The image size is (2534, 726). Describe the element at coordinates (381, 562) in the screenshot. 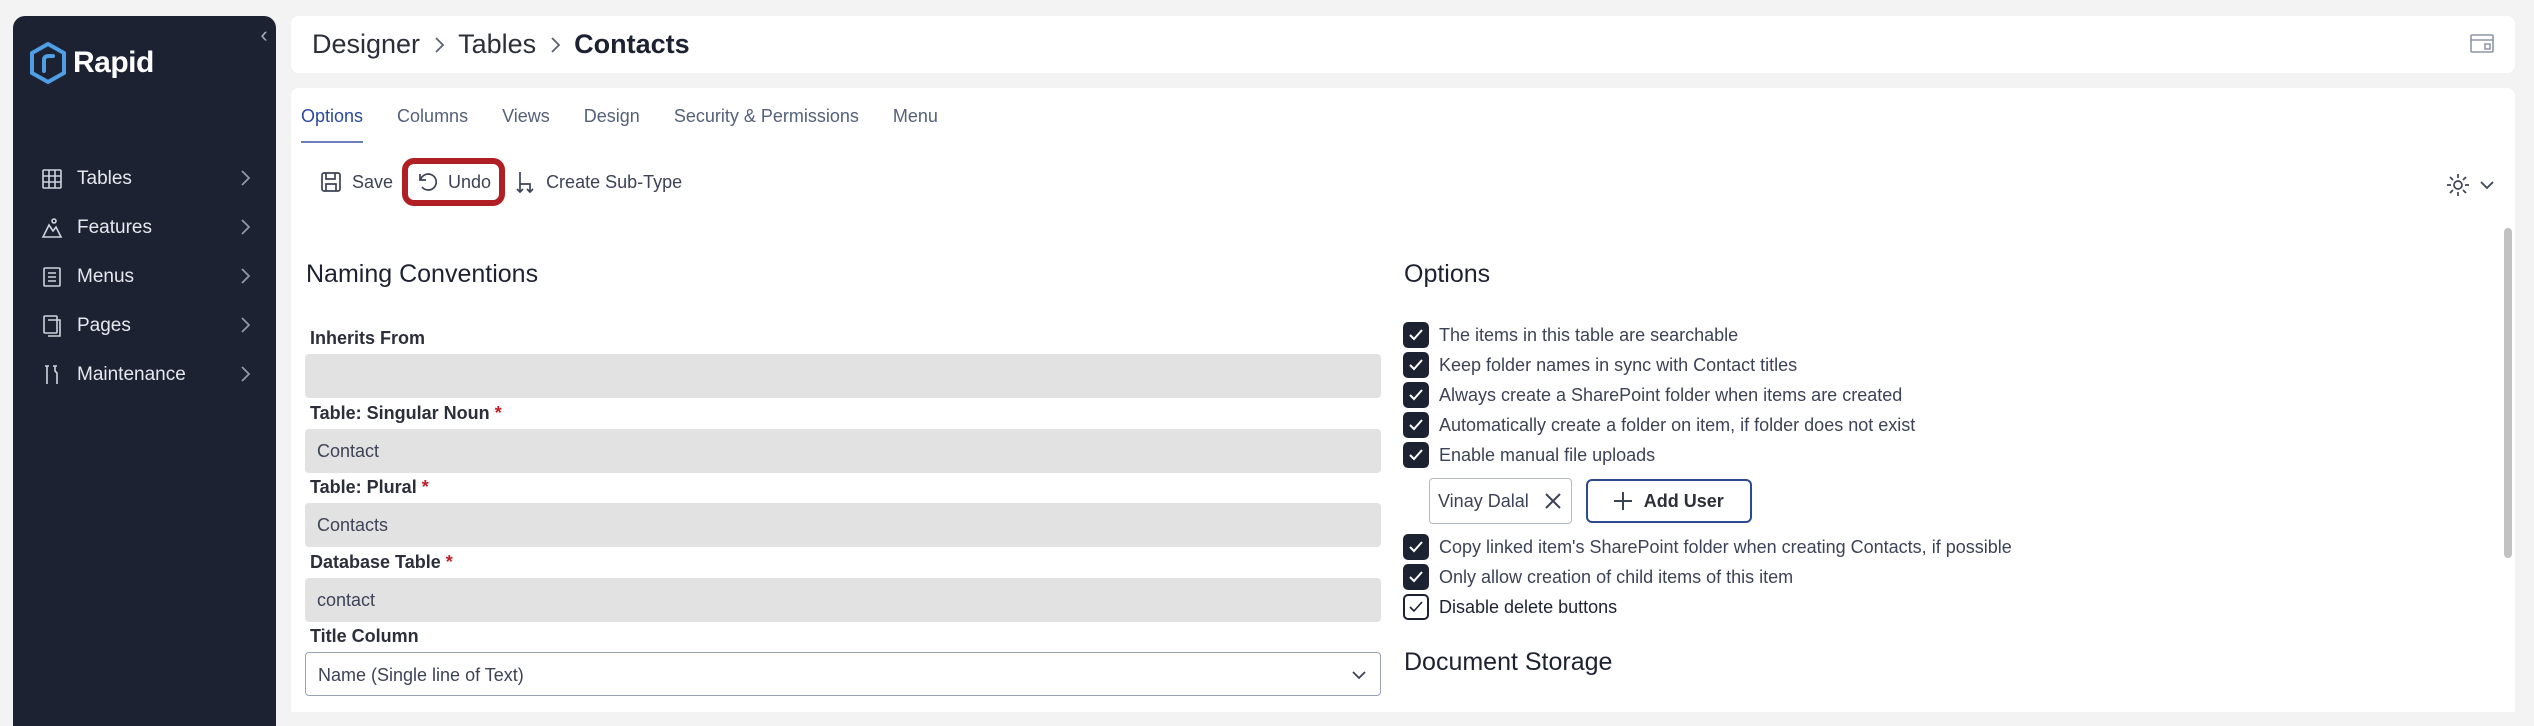

I see `database-table-label: Database Table *` at that location.